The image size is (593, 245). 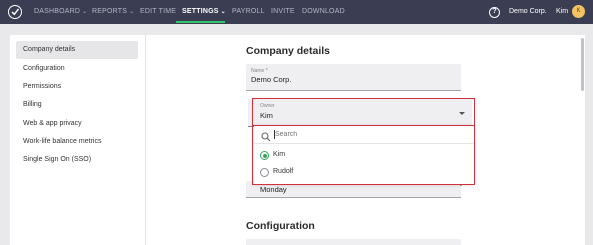 I want to click on nav-edit-time: EDIT TIME, so click(x=158, y=12).